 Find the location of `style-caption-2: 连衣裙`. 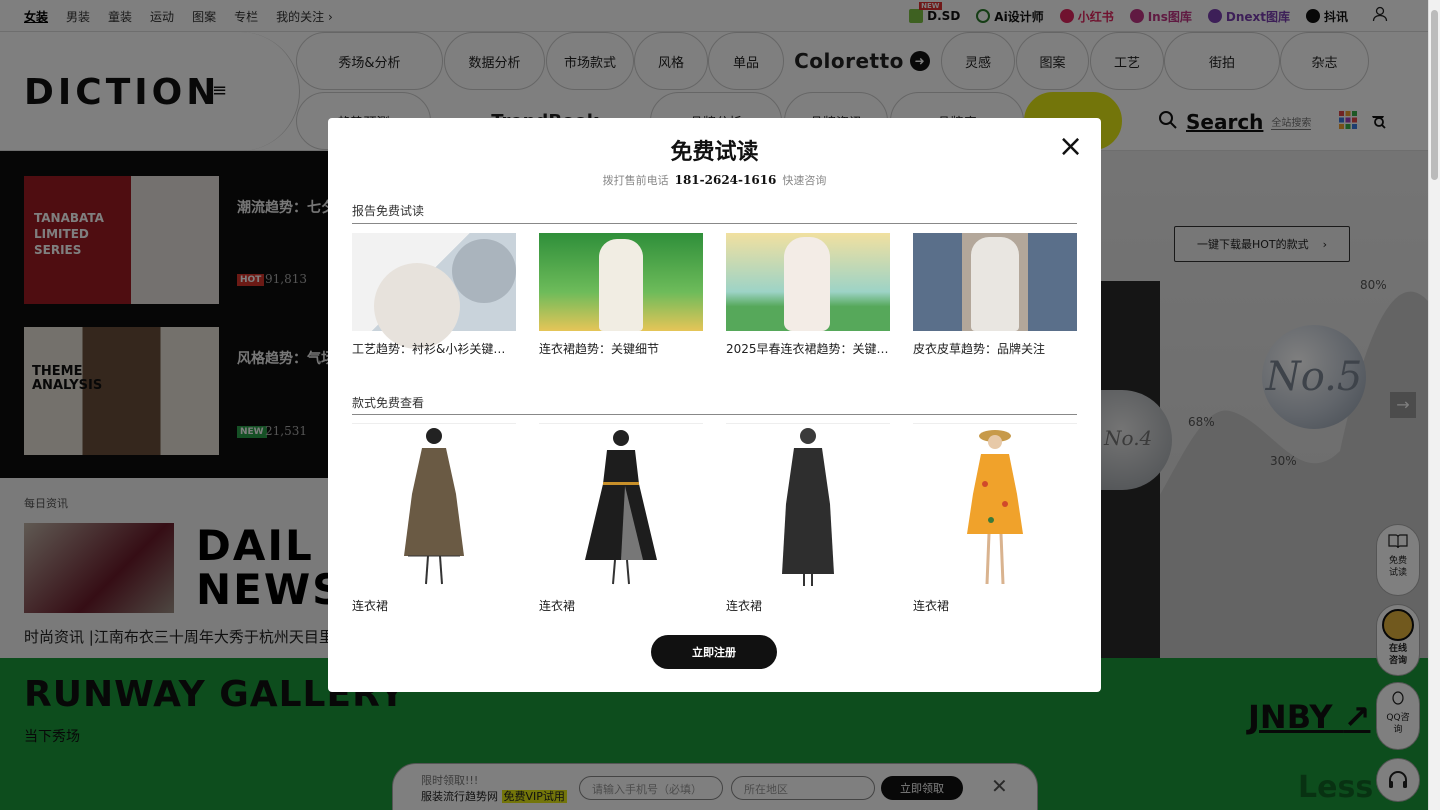

style-caption-2: 连衣裙 is located at coordinates (557, 605).